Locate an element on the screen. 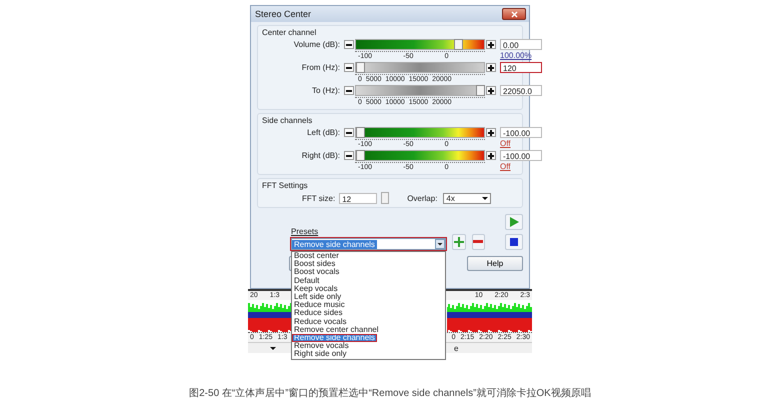  slider-label: Volume (dB): is located at coordinates (316, 44).